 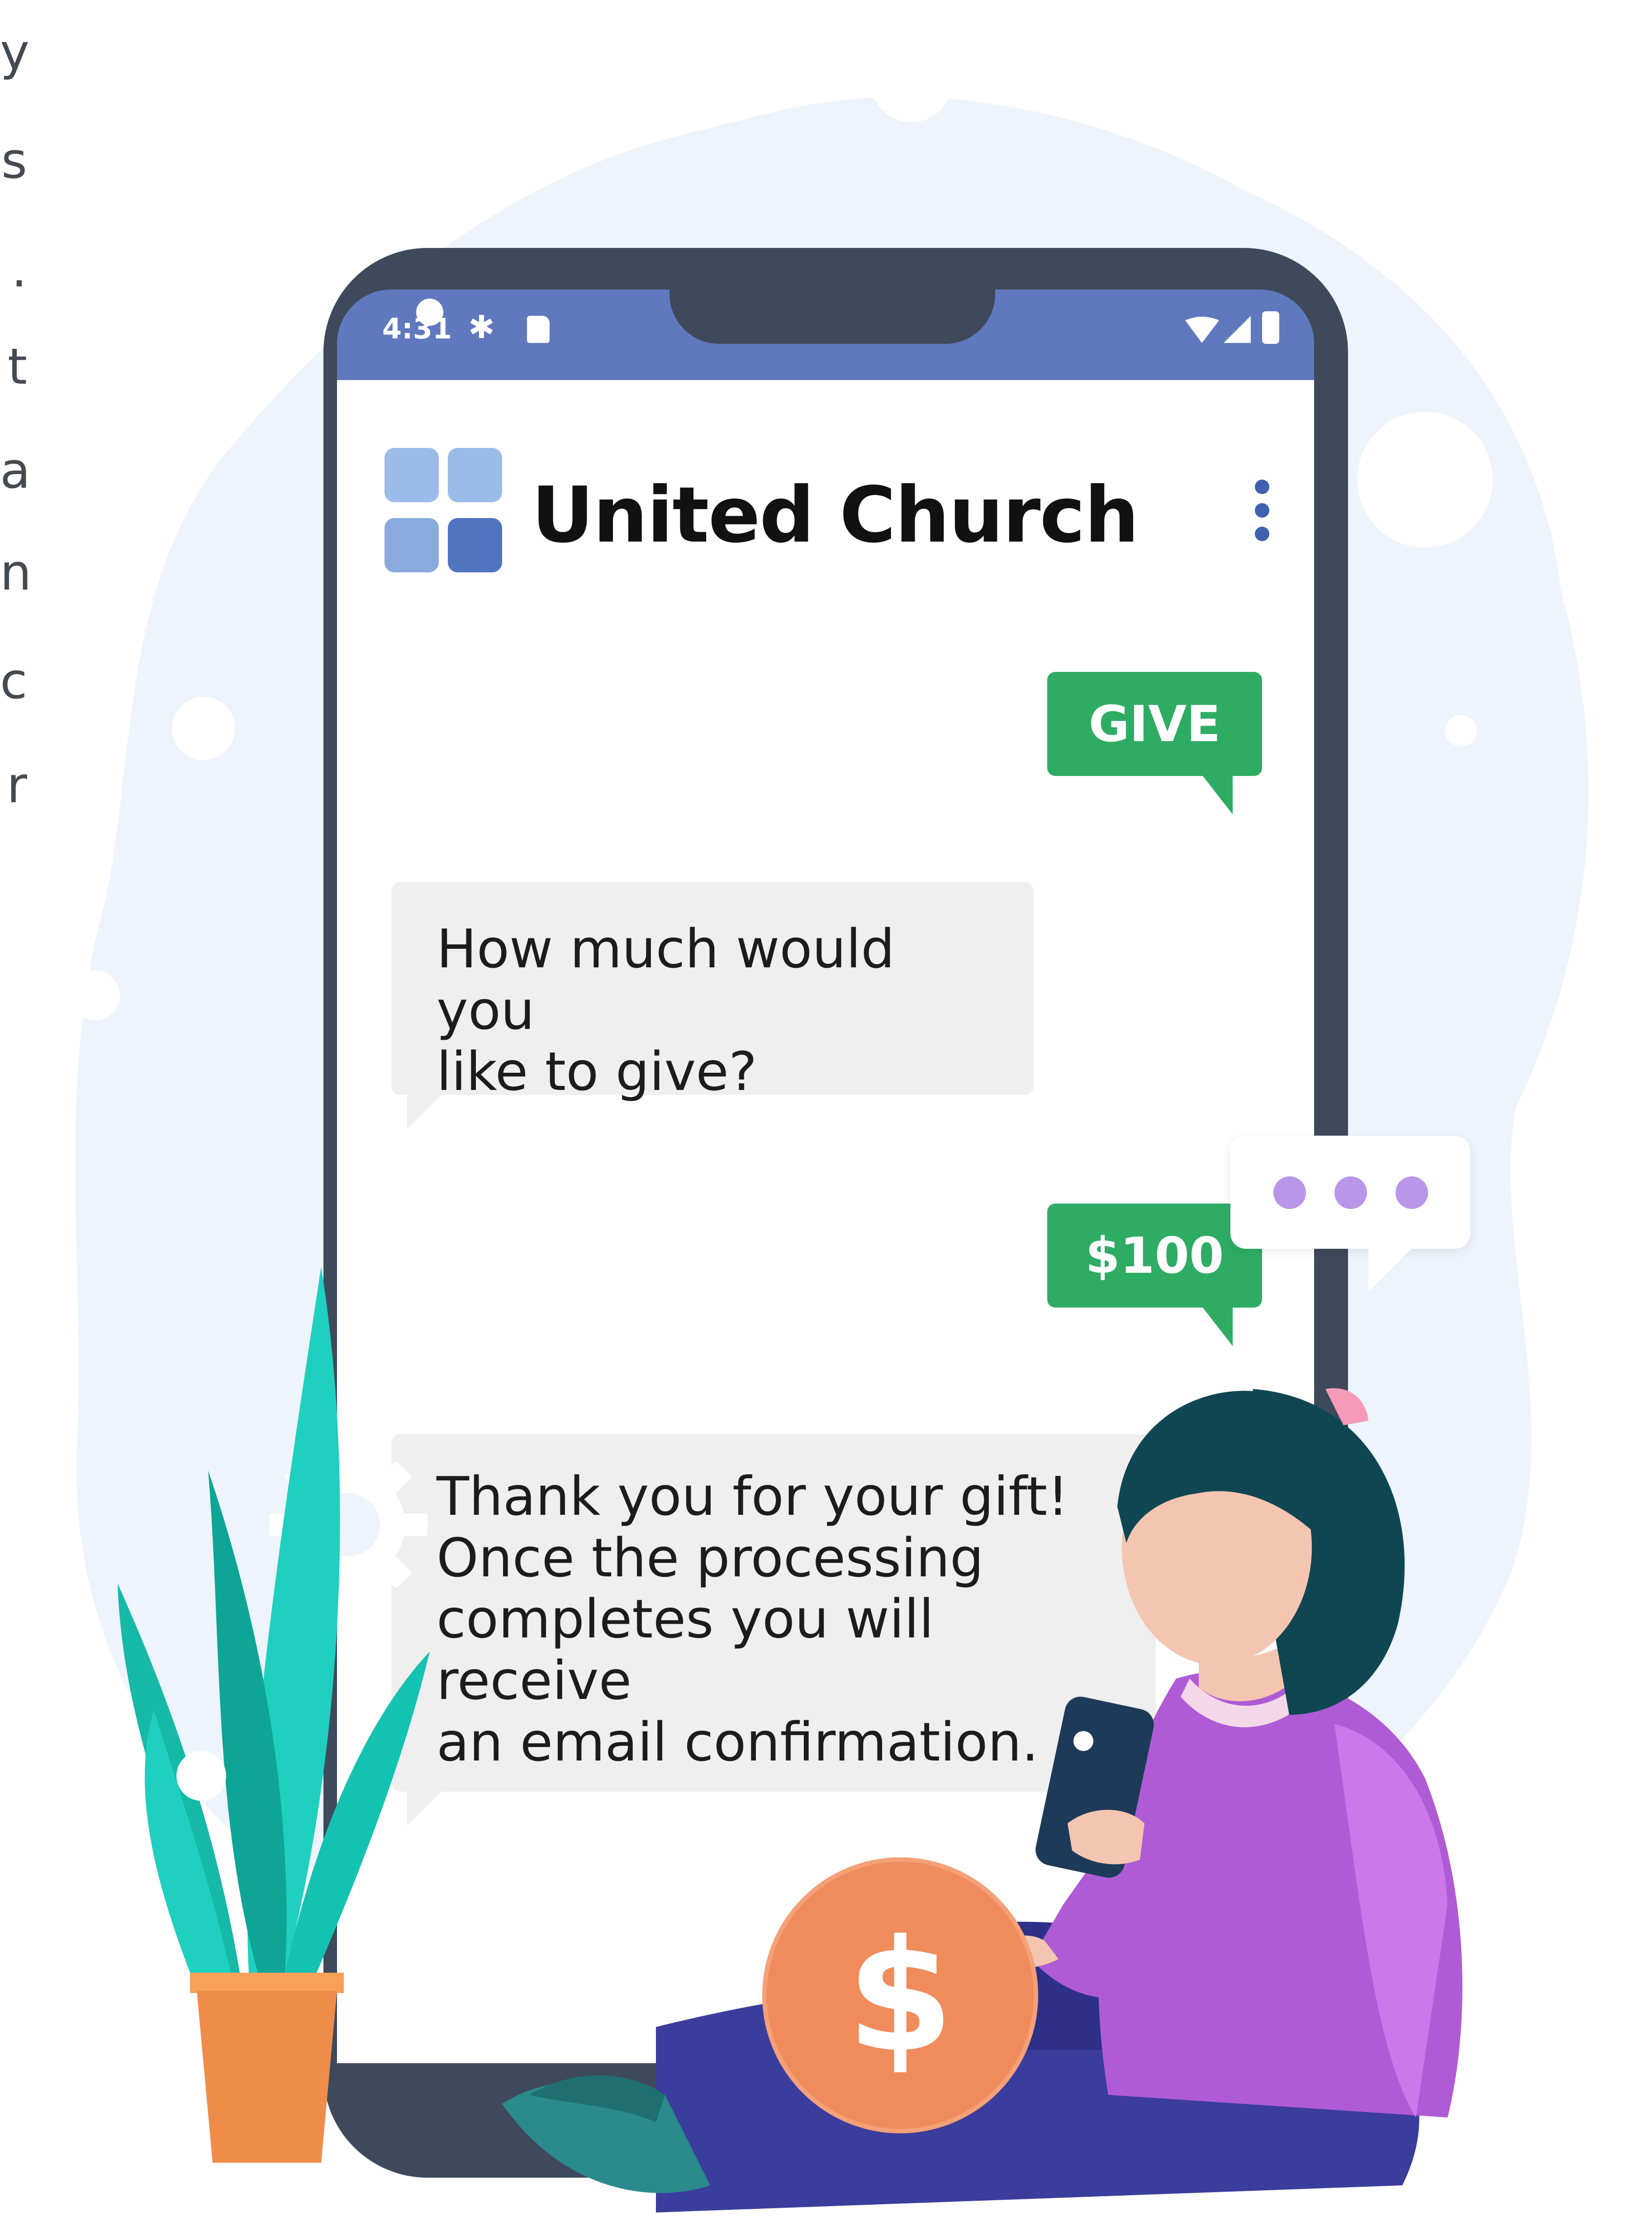 What do you see at coordinates (14, 161) in the screenshot?
I see `side-text-fragment: s` at bounding box center [14, 161].